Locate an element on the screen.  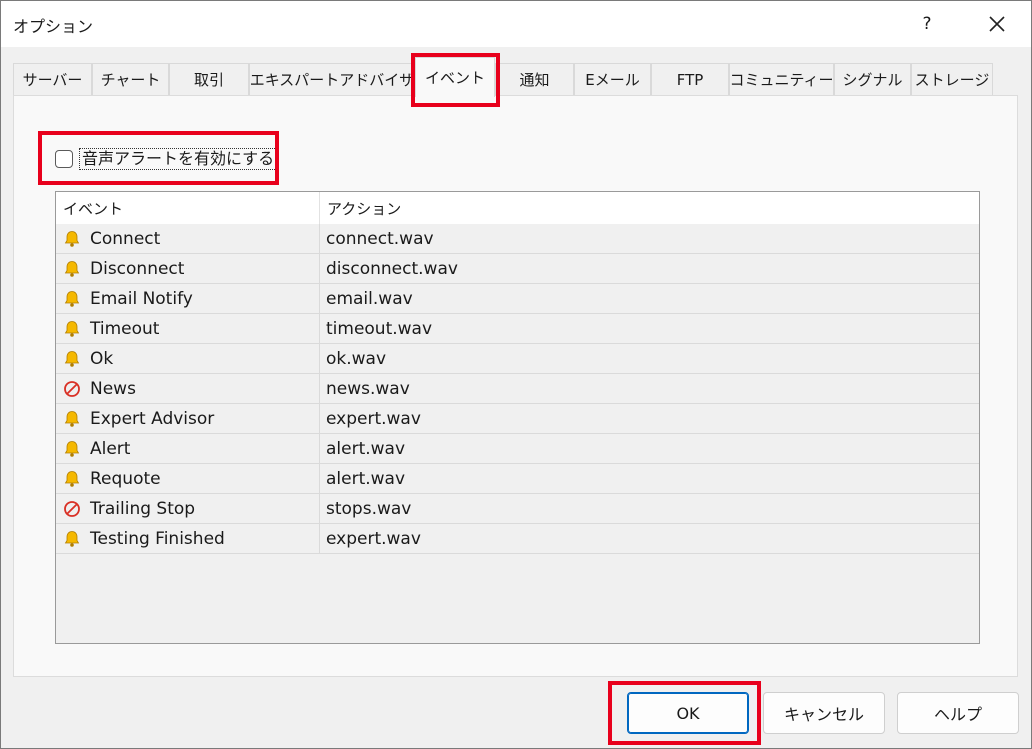
tab-events: イベント is located at coordinates (455, 77).